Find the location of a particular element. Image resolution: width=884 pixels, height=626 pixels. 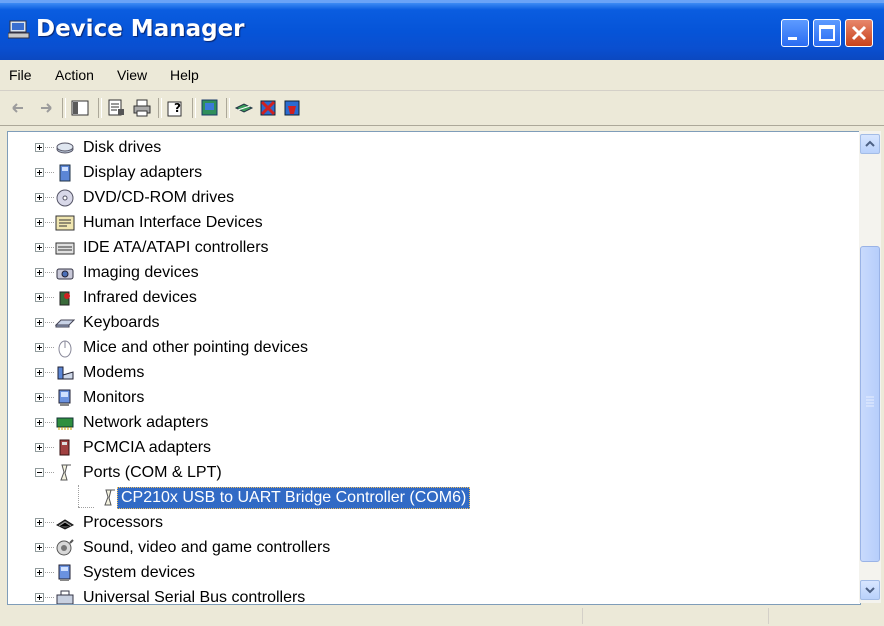

scroll-thumb is located at coordinates (870, 404).